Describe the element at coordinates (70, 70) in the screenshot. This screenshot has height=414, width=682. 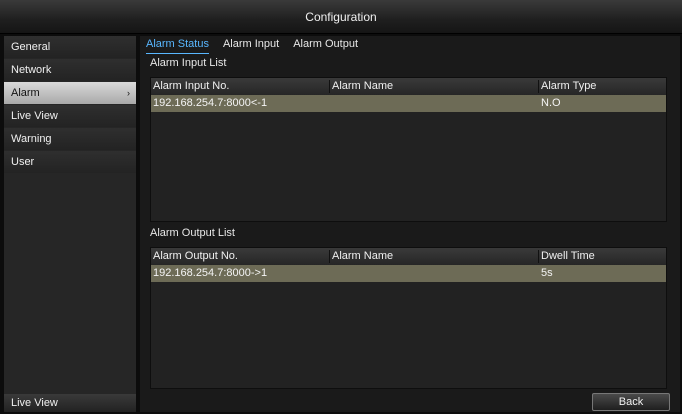
I see `sidebar-item-network: Network` at that location.